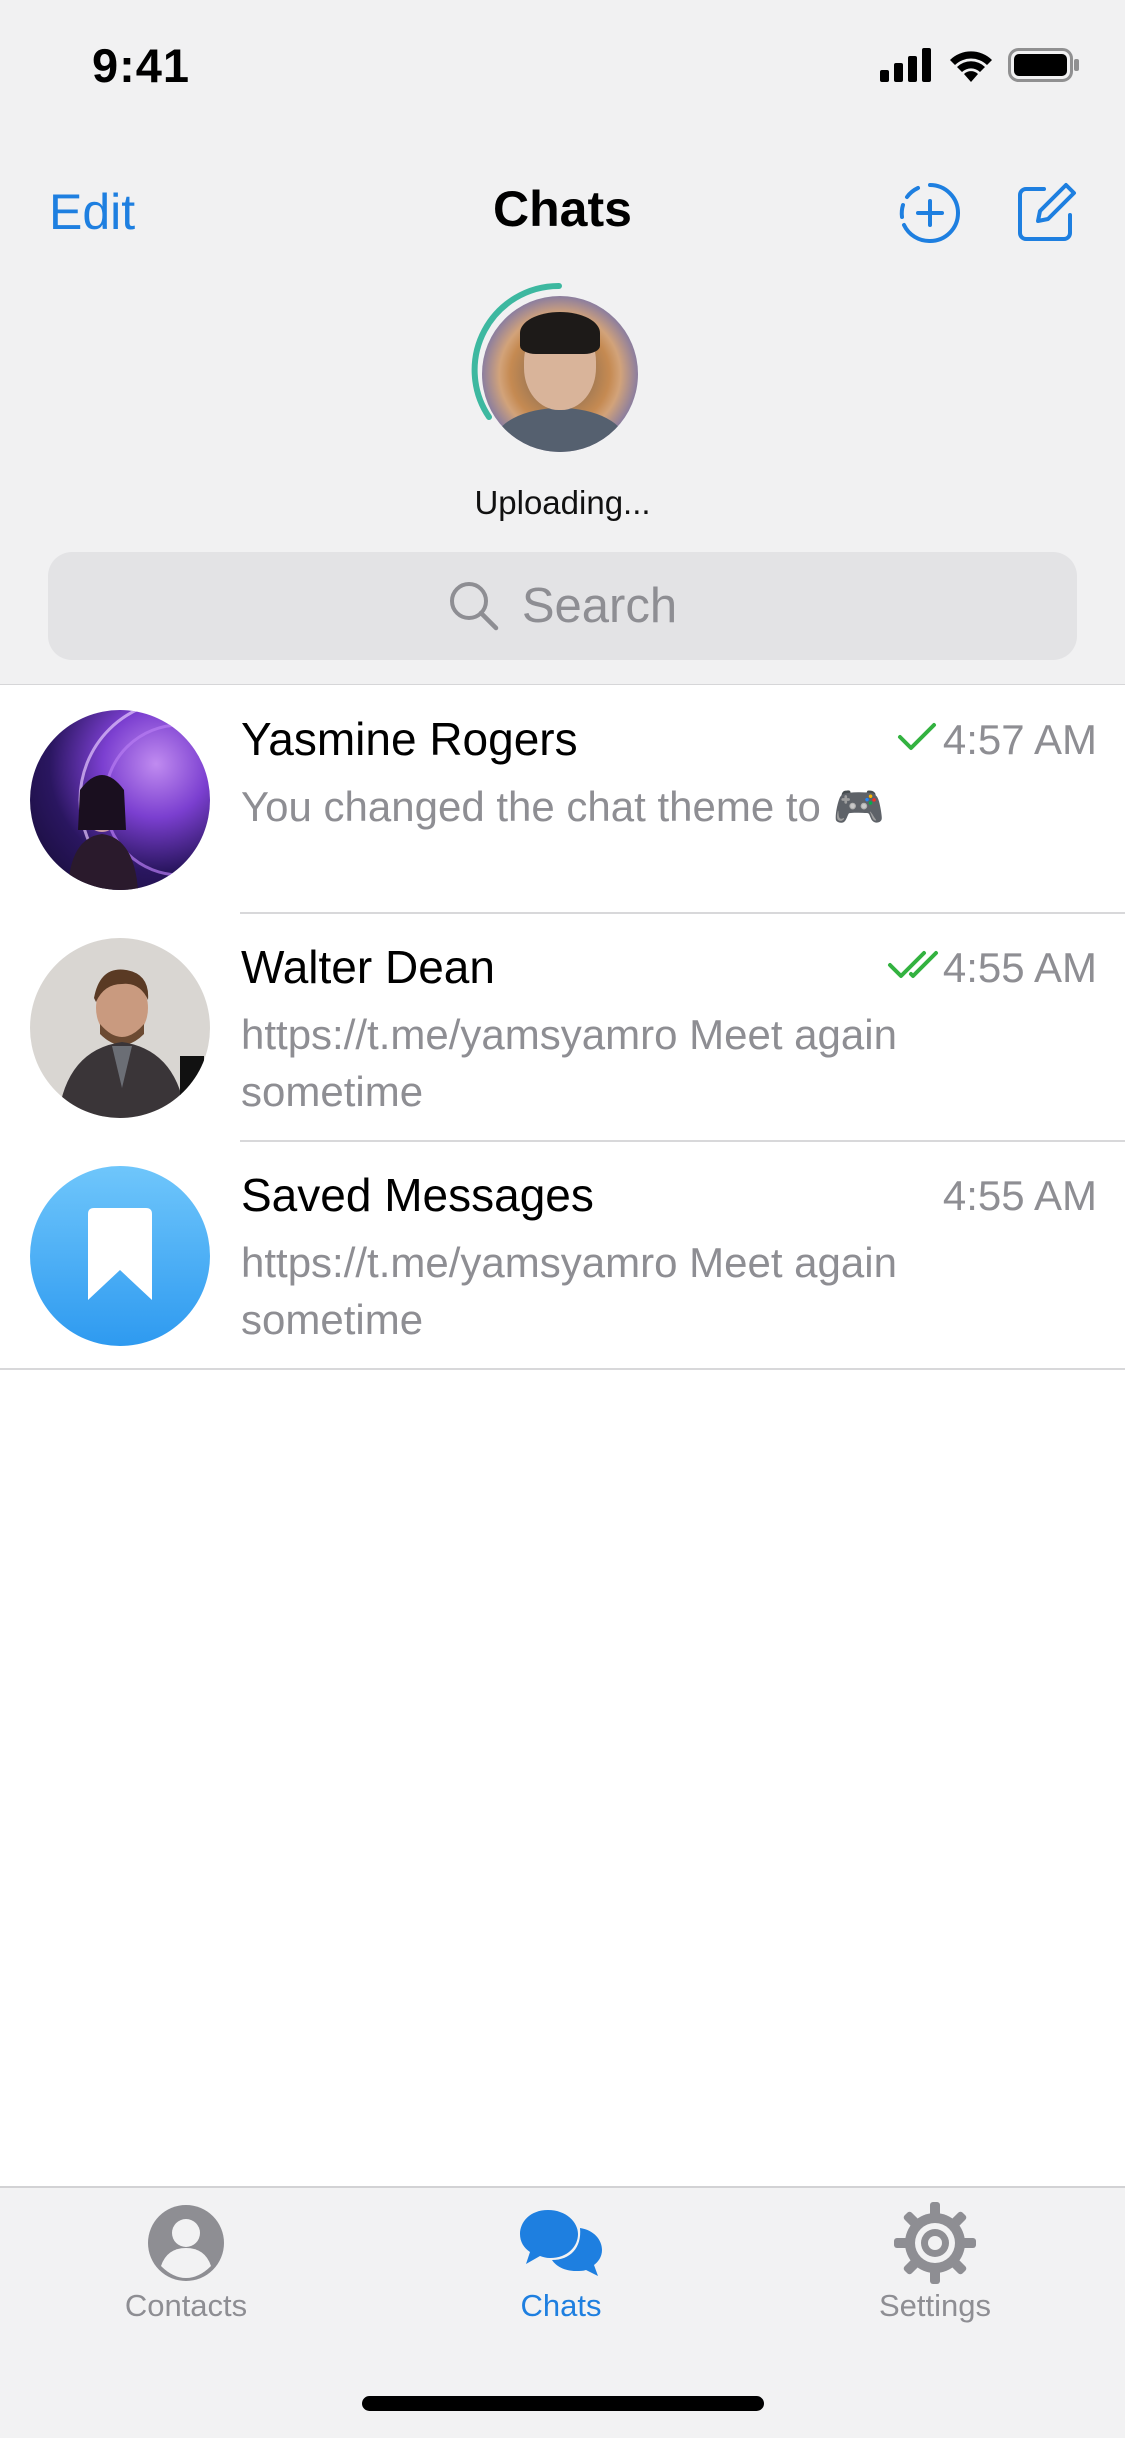  What do you see at coordinates (561, 2243) in the screenshot?
I see `chats-icon` at bounding box center [561, 2243].